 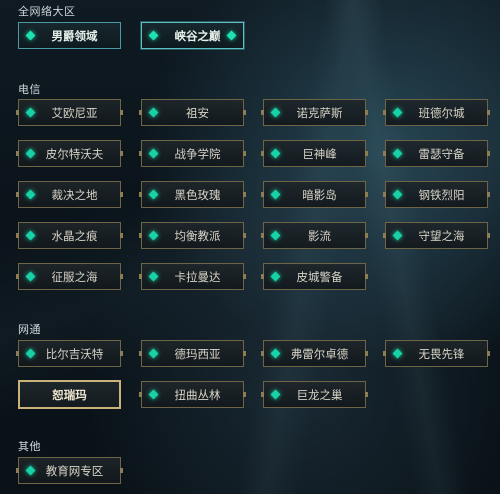 I want to click on server-button-nanjue: 男爵领域, so click(x=69, y=35).